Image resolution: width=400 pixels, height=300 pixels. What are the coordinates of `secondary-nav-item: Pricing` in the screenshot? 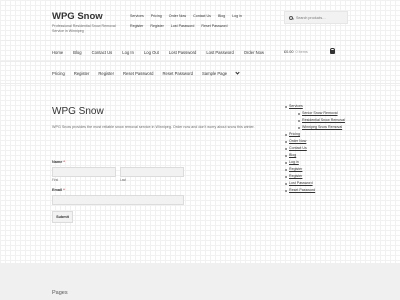 It's located at (58, 73).